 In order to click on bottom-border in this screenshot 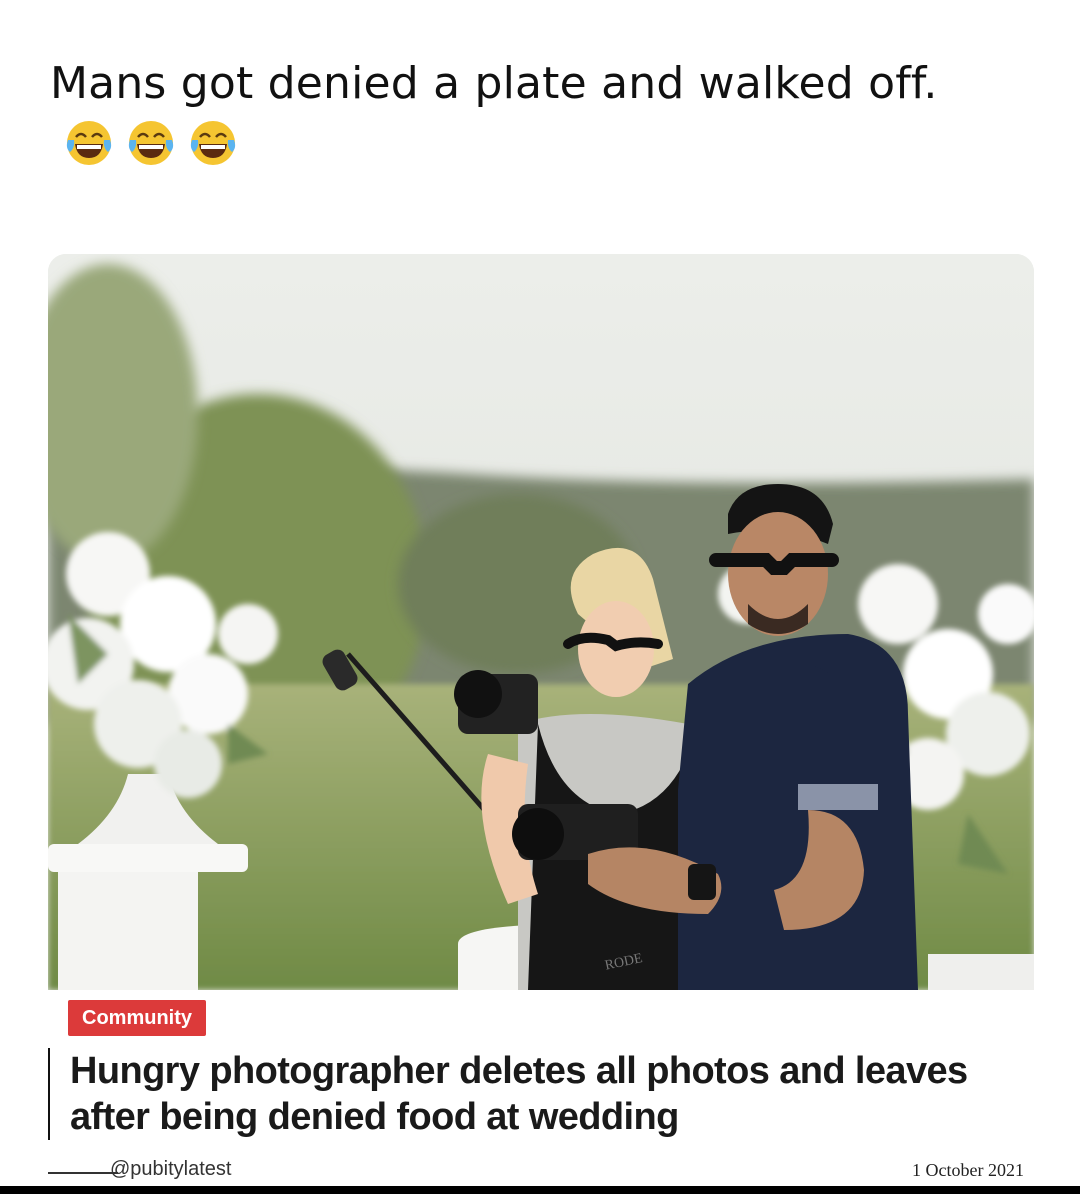, I will do `click(540, 1190)`.